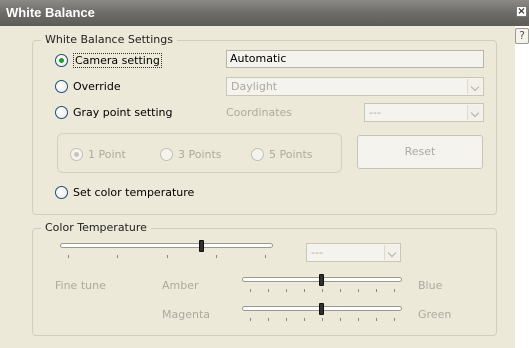 Image resolution: width=529 pixels, height=348 pixels. I want to click on color-temperature-slider, so click(166, 251).